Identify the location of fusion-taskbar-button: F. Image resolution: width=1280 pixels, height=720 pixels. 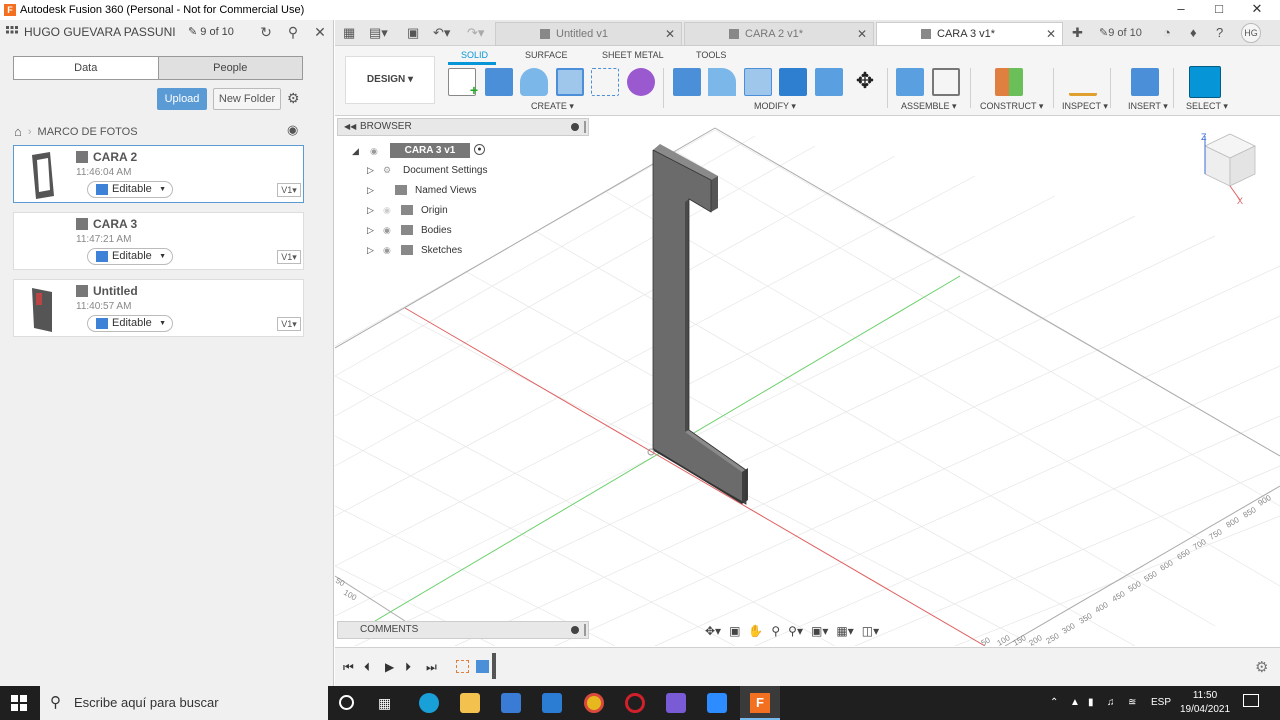
(760, 703).